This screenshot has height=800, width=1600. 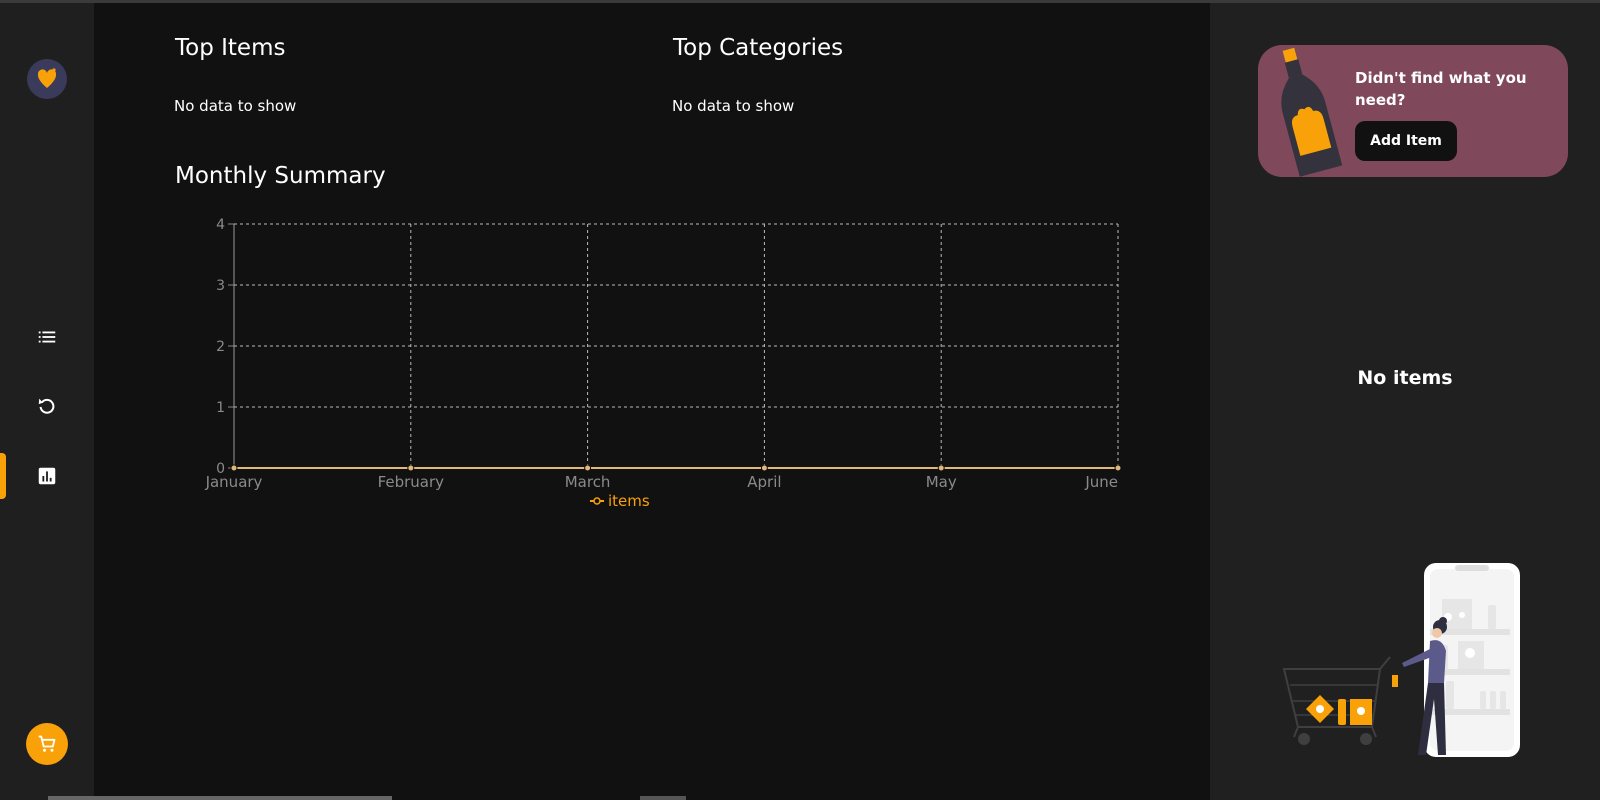 I want to click on monthly-summary-title: Monthly Summary, so click(x=280, y=176).